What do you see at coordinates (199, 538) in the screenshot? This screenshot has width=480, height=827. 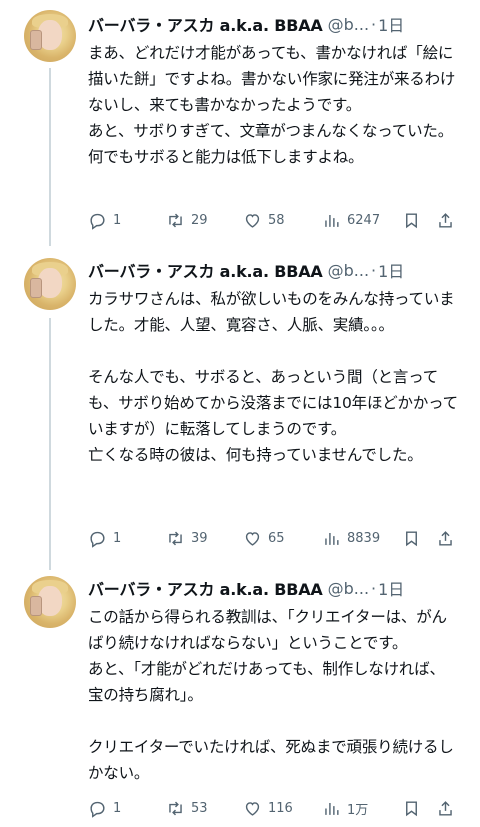 I see `retweet-count: 39` at bounding box center [199, 538].